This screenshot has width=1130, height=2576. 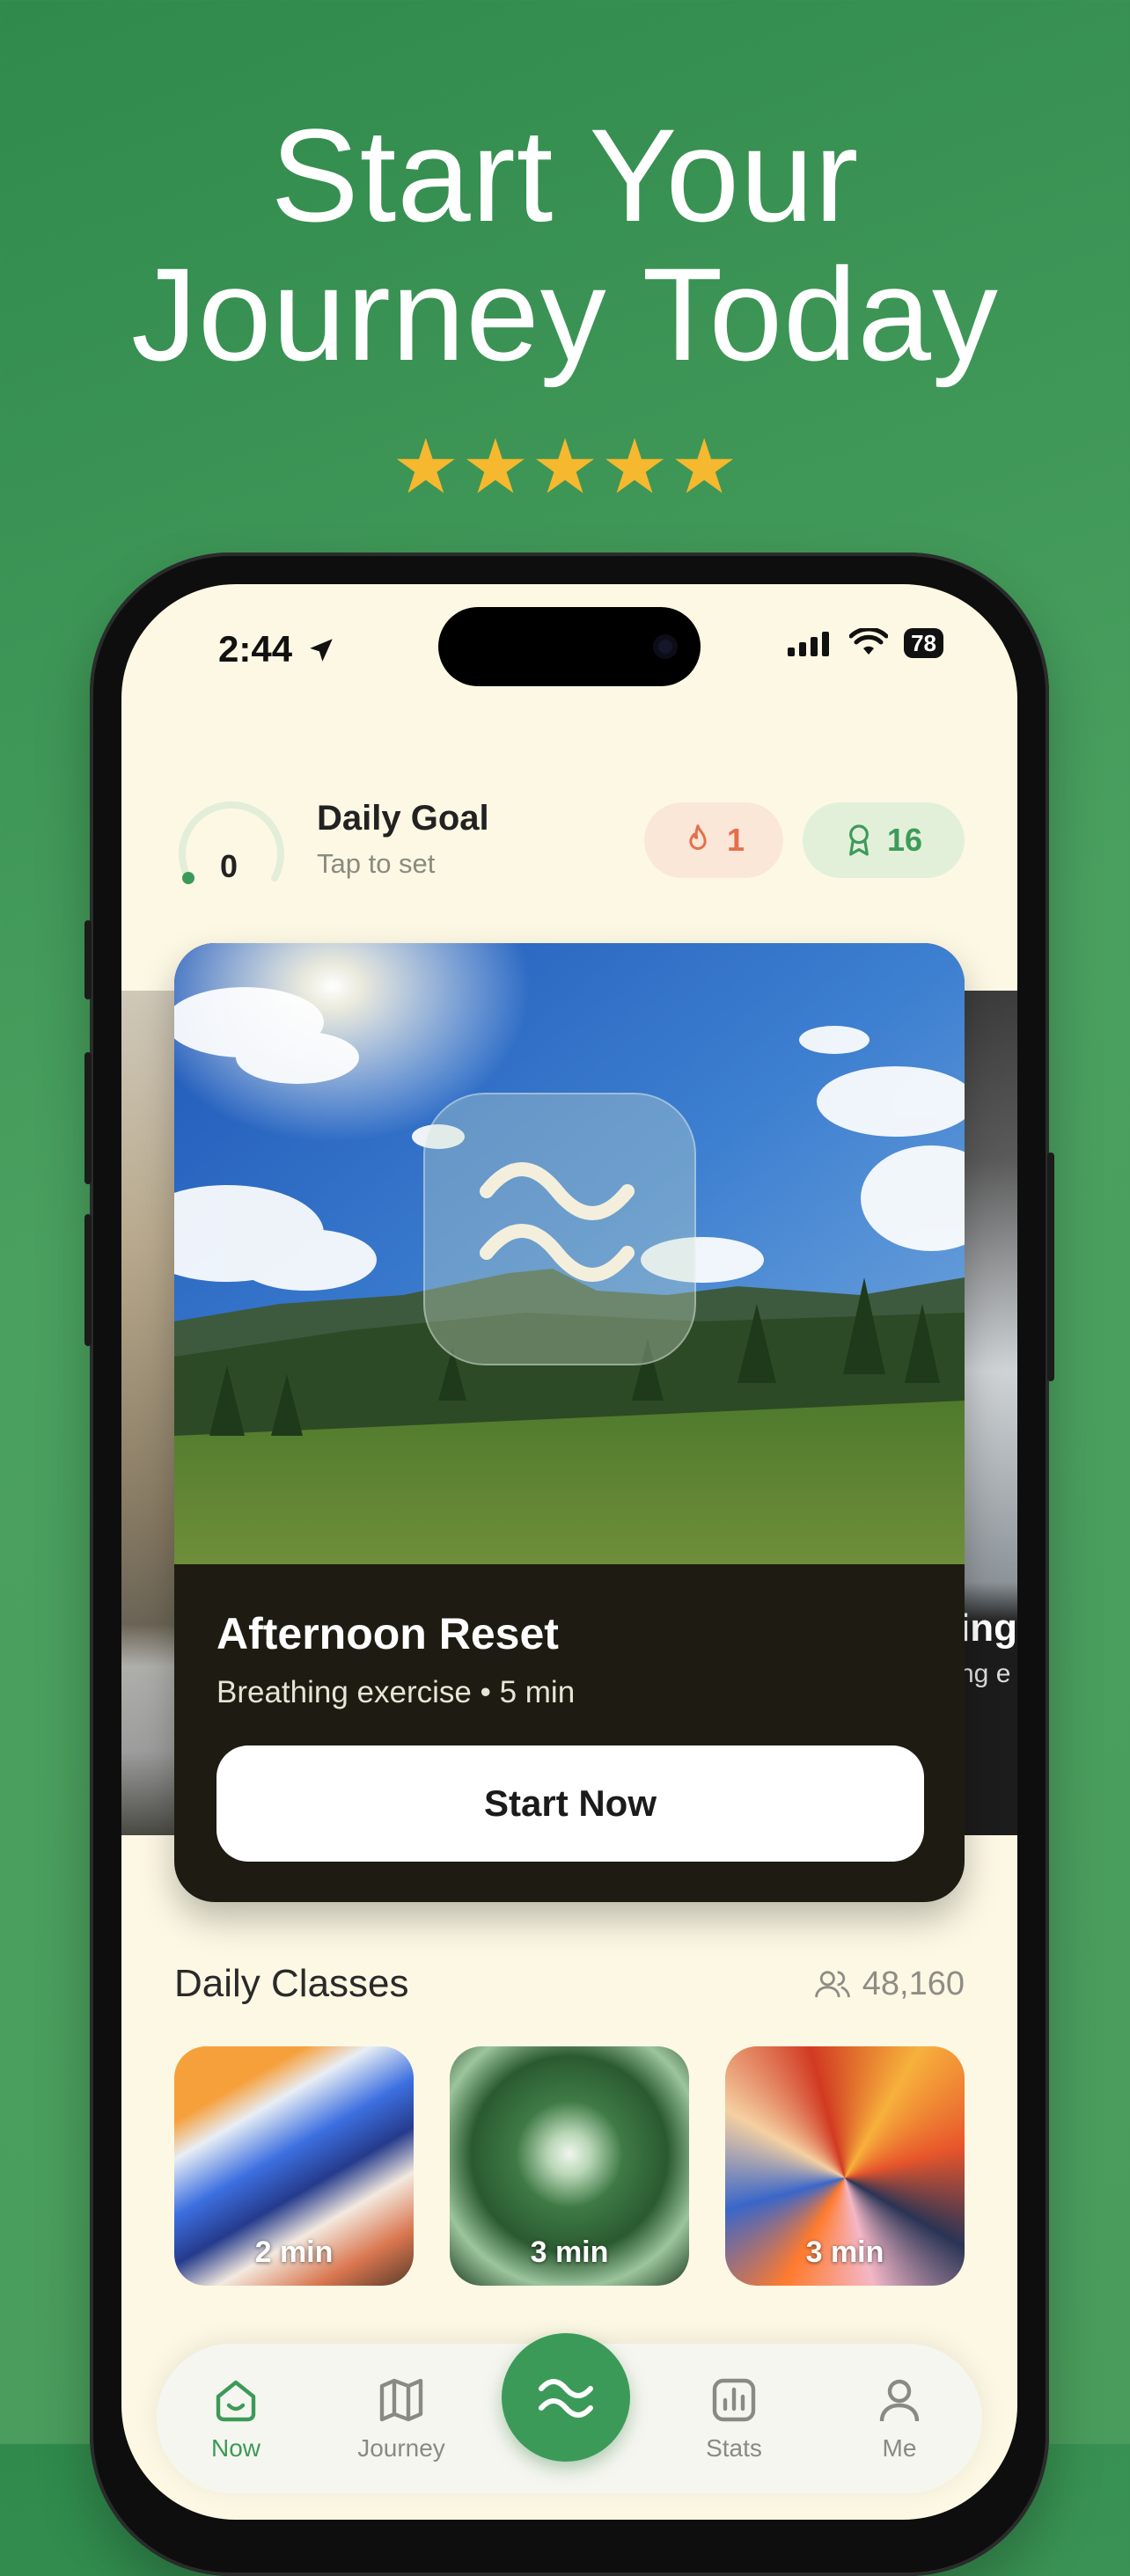 I want to click on battery-indicator: 78, so click(x=923, y=643).